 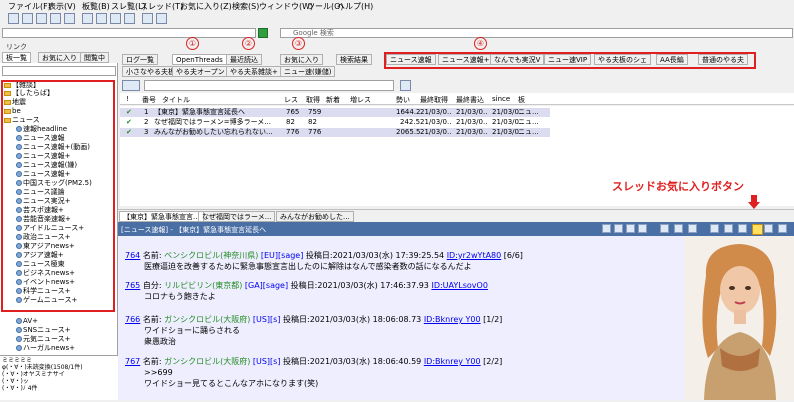 What do you see at coordinates (521, 100) in the screenshot?
I see `col-board: 板` at bounding box center [521, 100].